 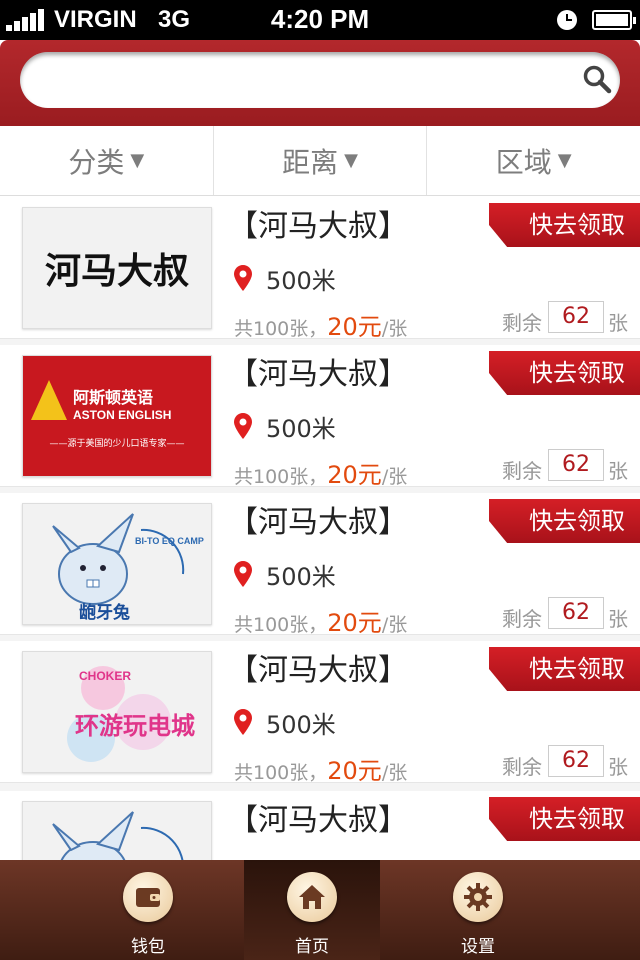 I want to click on wallet-icon, so click(x=148, y=897).